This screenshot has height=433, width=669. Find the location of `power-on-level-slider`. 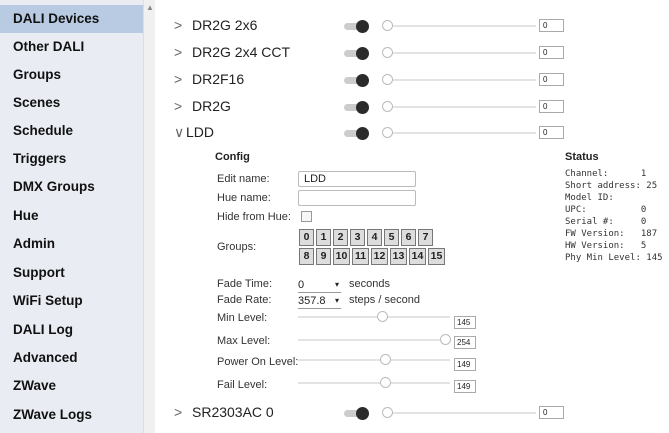

power-on-level-slider is located at coordinates (374, 359).